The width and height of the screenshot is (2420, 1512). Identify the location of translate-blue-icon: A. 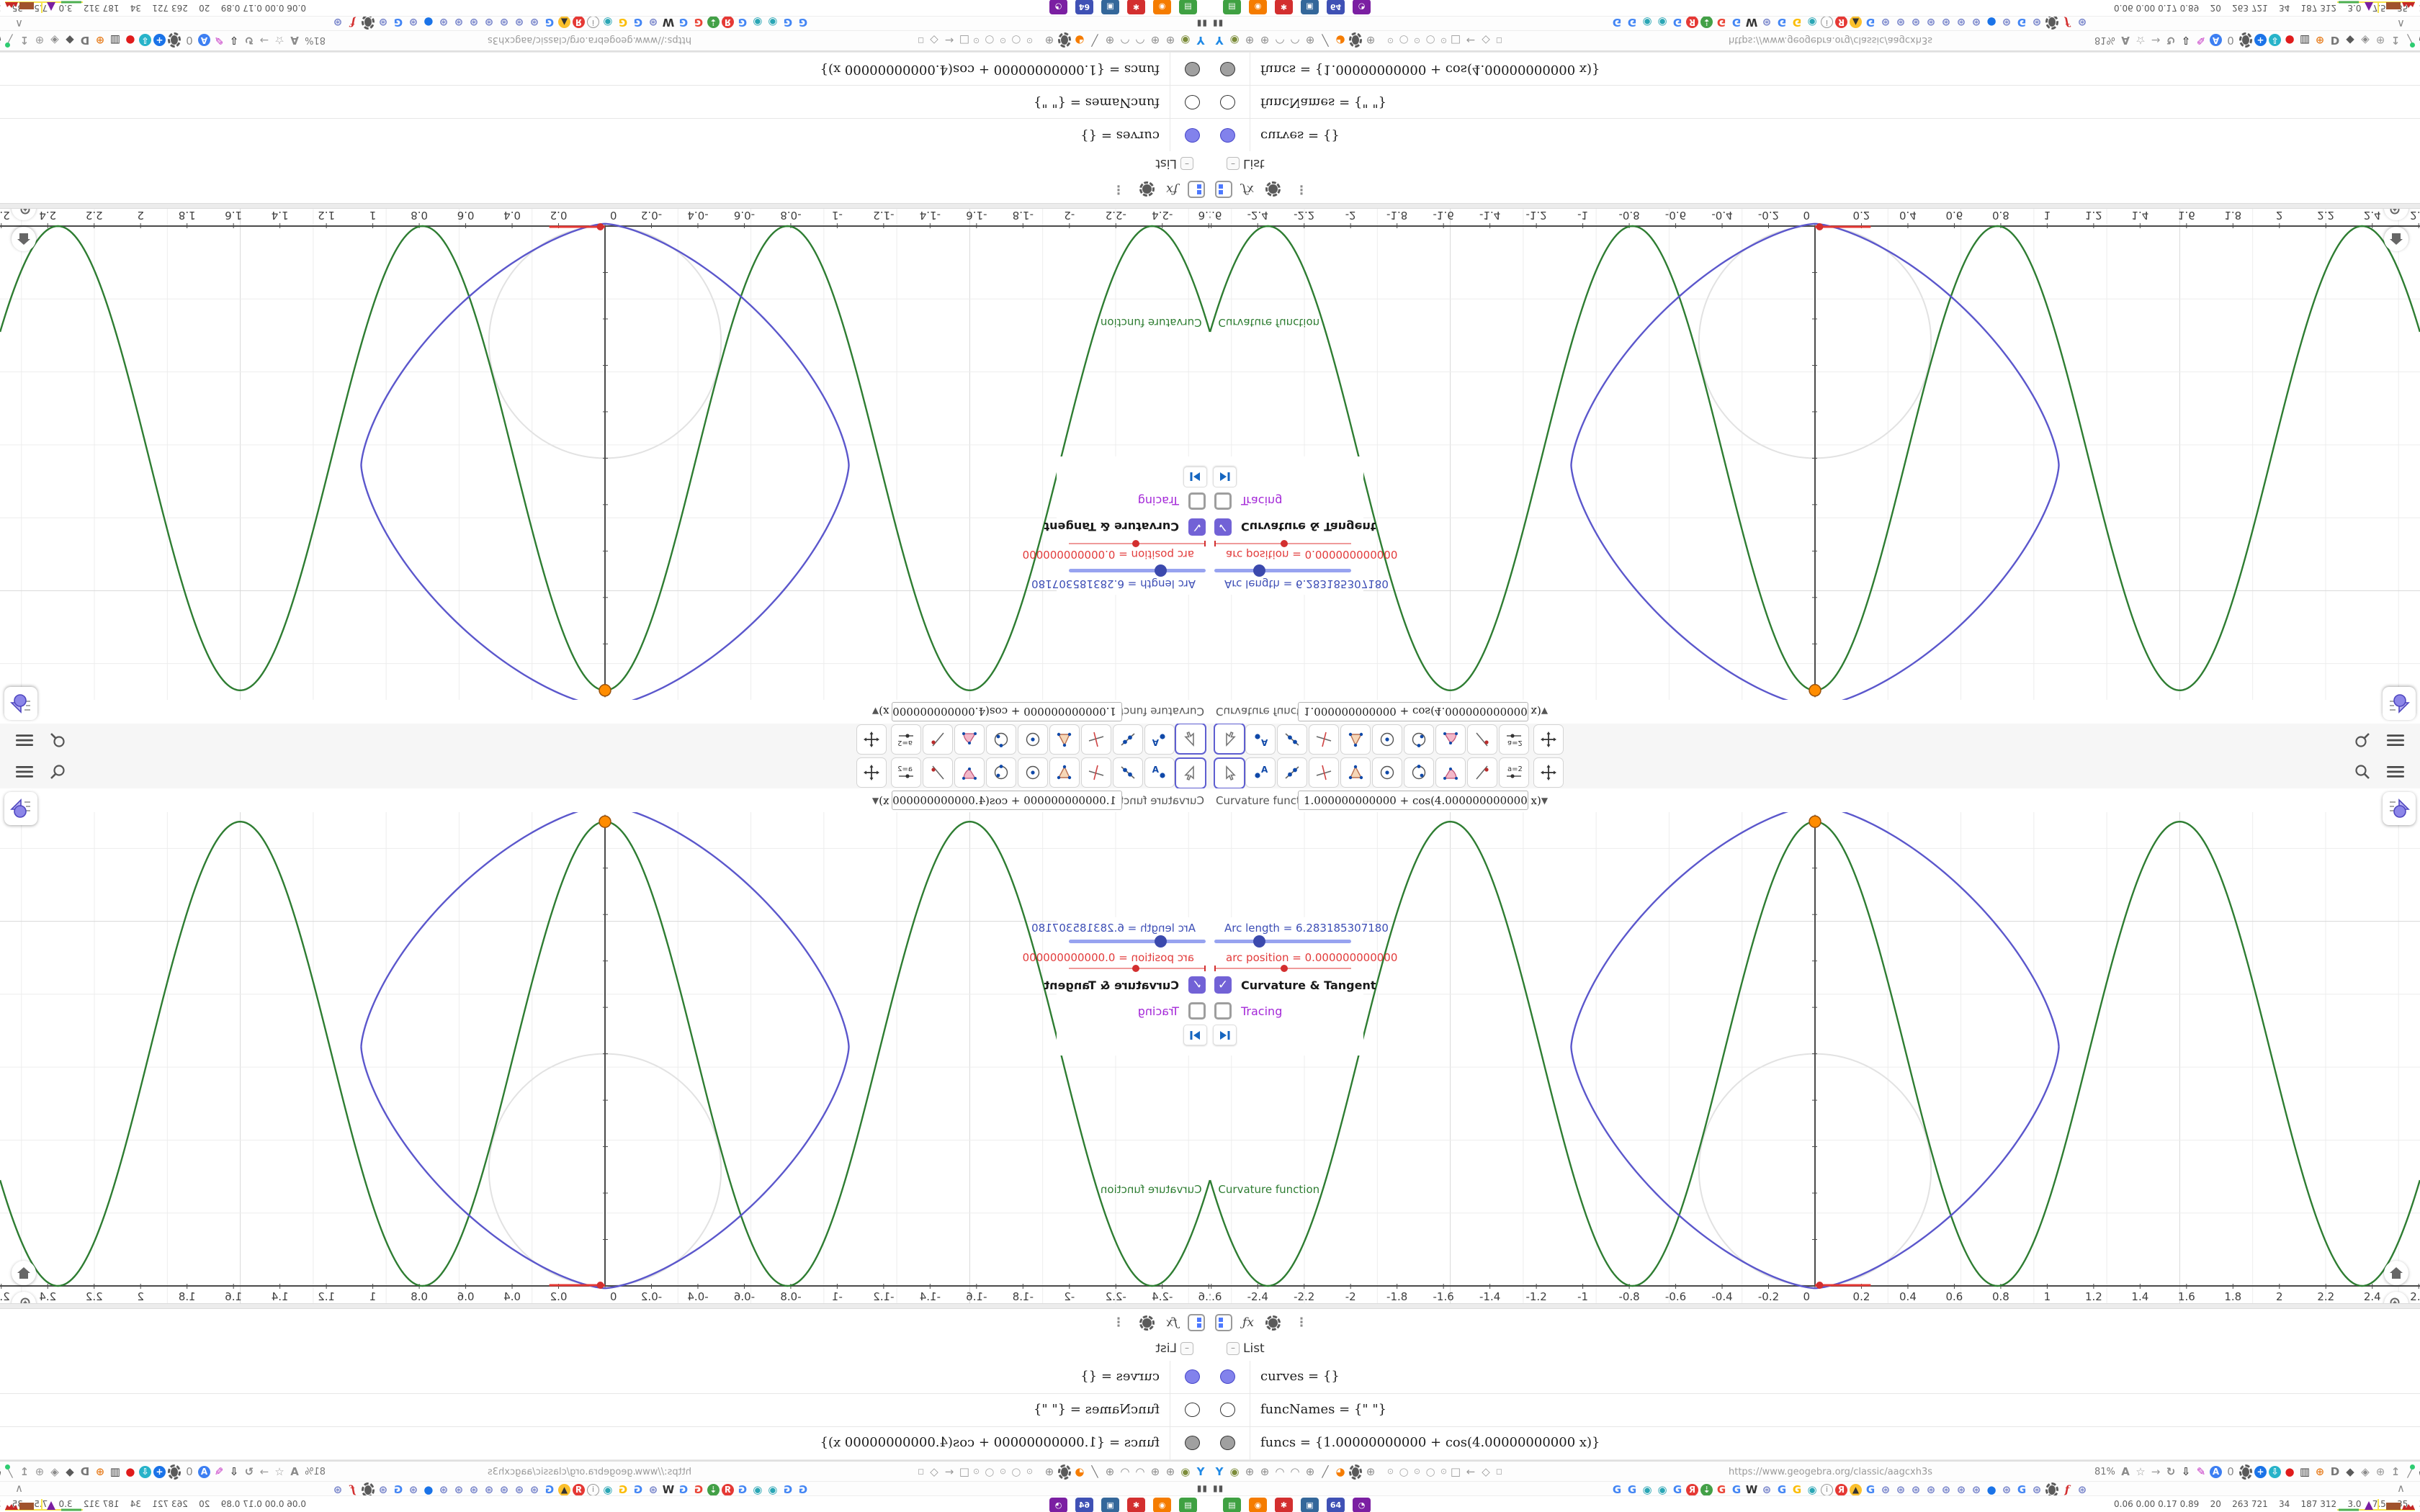
(204, 1471).